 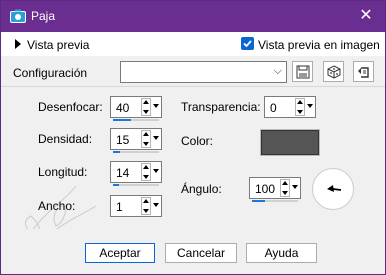 What do you see at coordinates (193, 44) in the screenshot?
I see `preview-row: Vista previa Vista previa en imagen` at bounding box center [193, 44].